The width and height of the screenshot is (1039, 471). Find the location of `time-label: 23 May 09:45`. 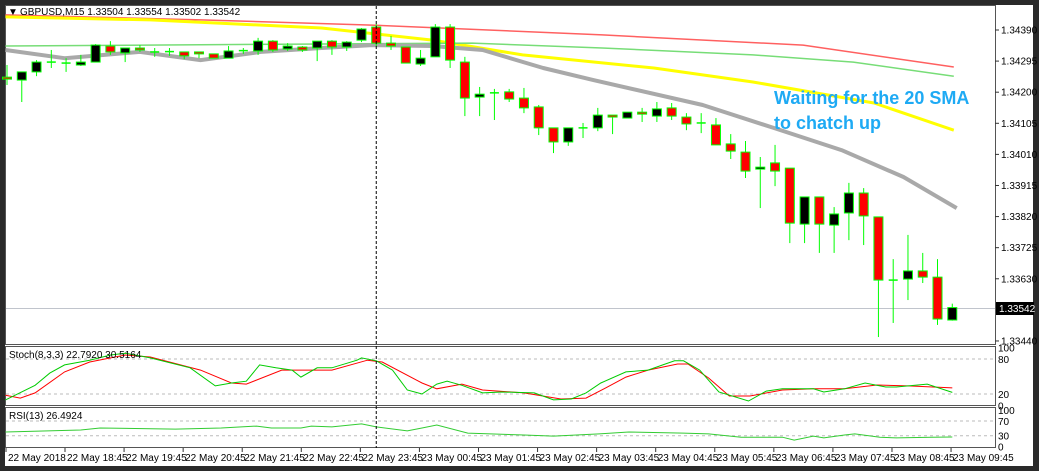

time-label: 23 May 09:45 is located at coordinates (983, 458).